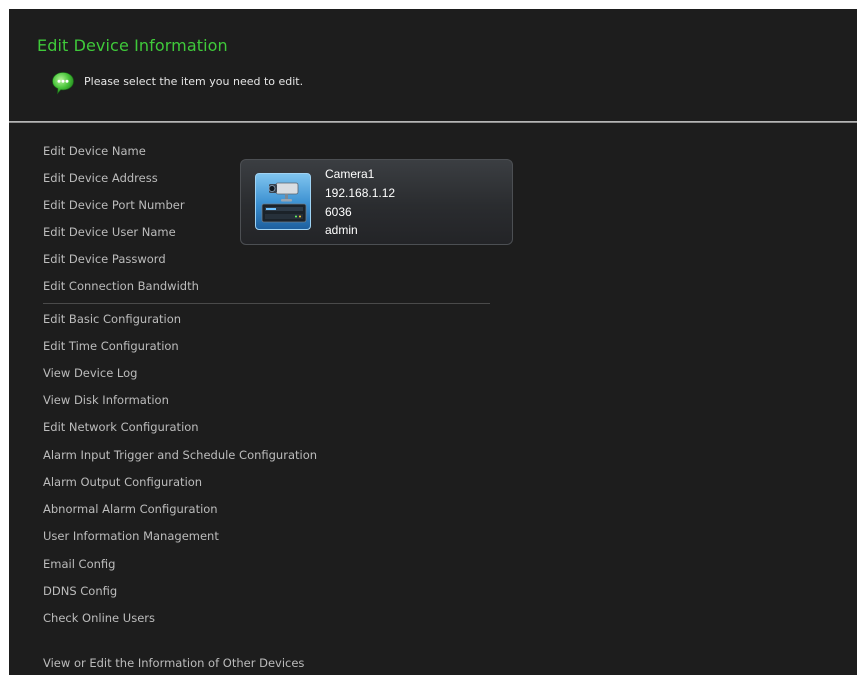 This screenshot has width=857, height=675. Describe the element at coordinates (63, 83) in the screenshot. I see `speech-bubble-icon` at that location.